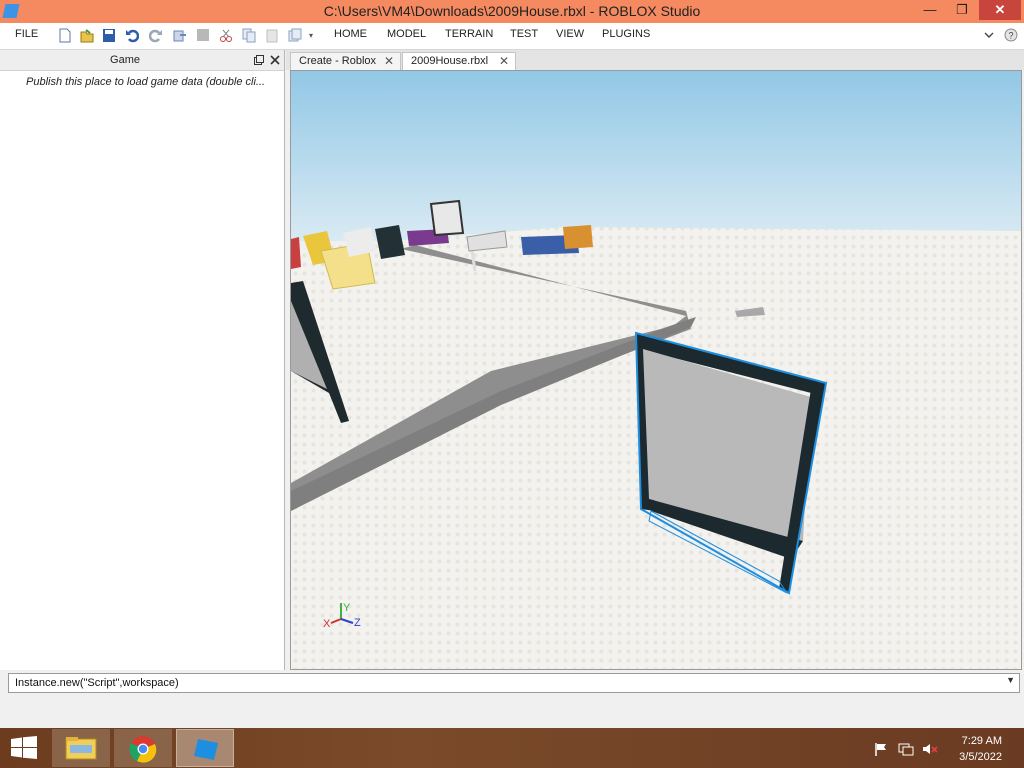 The width and height of the screenshot is (1024, 768). Describe the element at coordinates (447, 218) in the screenshot. I see `sign-board` at that location.